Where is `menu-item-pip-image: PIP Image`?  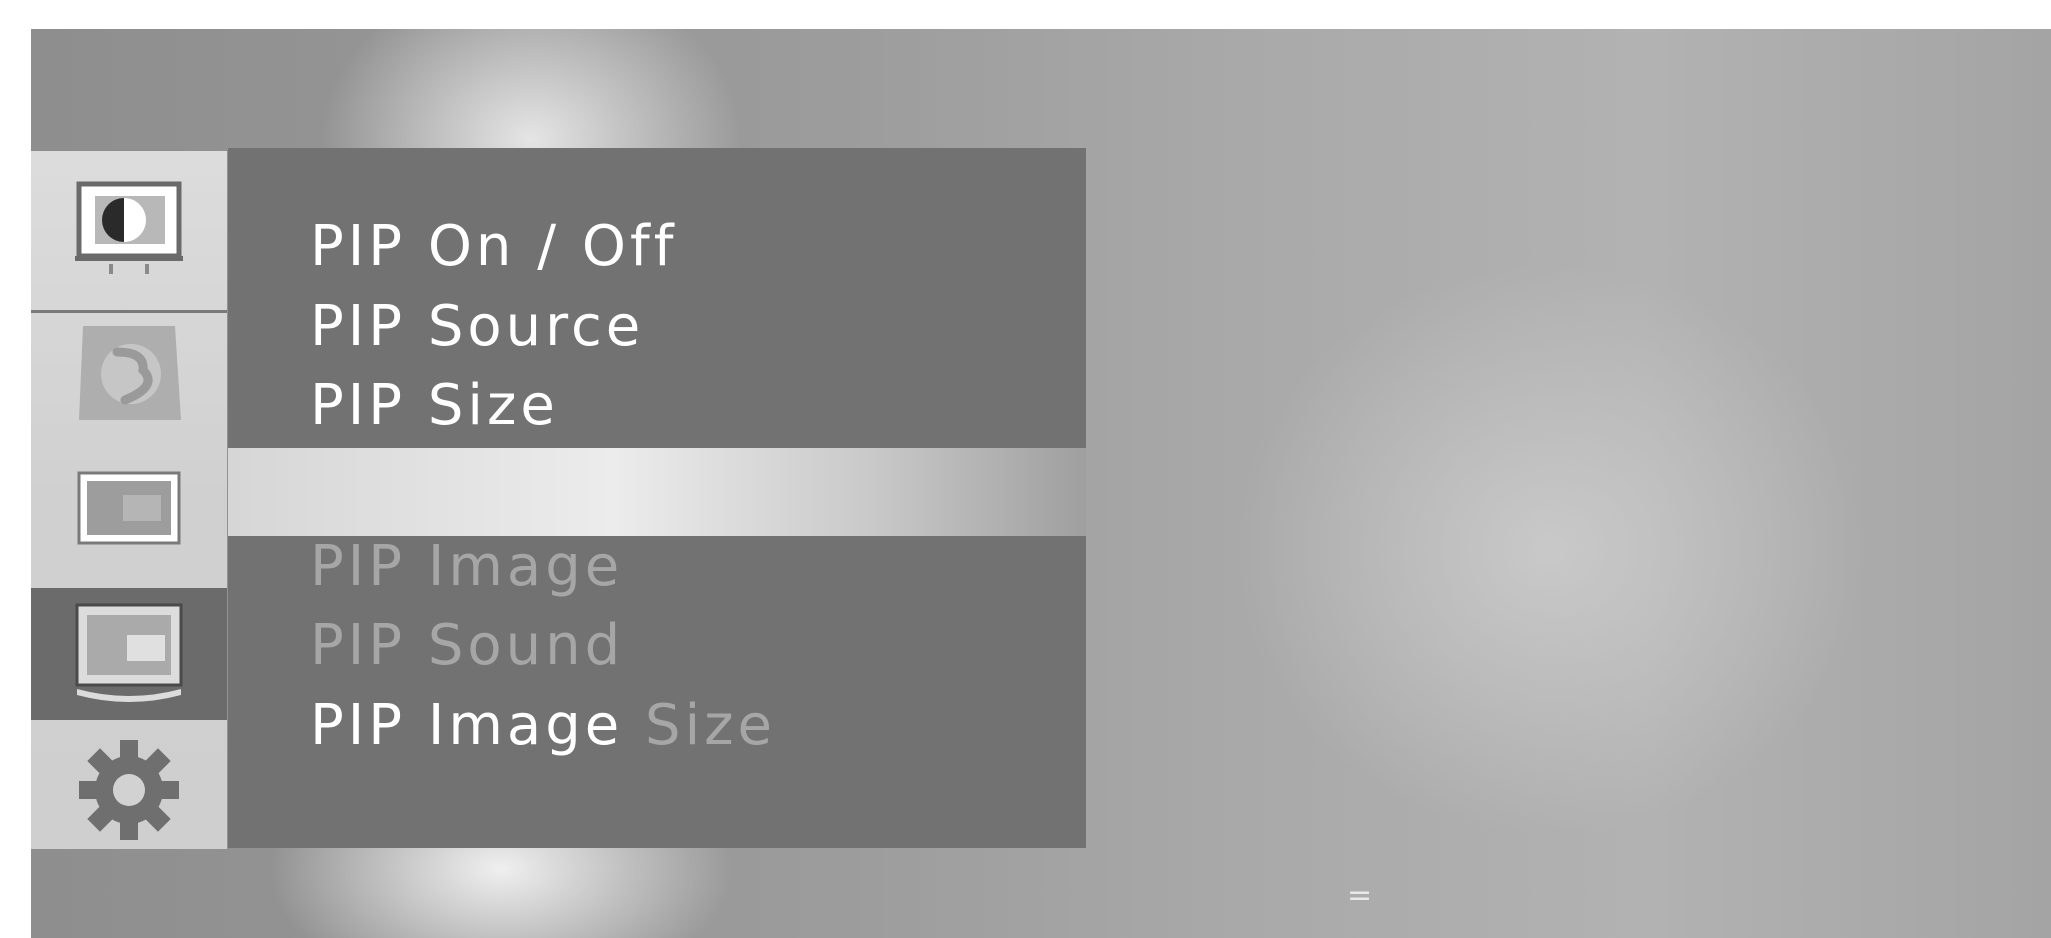 menu-item-pip-image: PIP Image is located at coordinates (466, 567).